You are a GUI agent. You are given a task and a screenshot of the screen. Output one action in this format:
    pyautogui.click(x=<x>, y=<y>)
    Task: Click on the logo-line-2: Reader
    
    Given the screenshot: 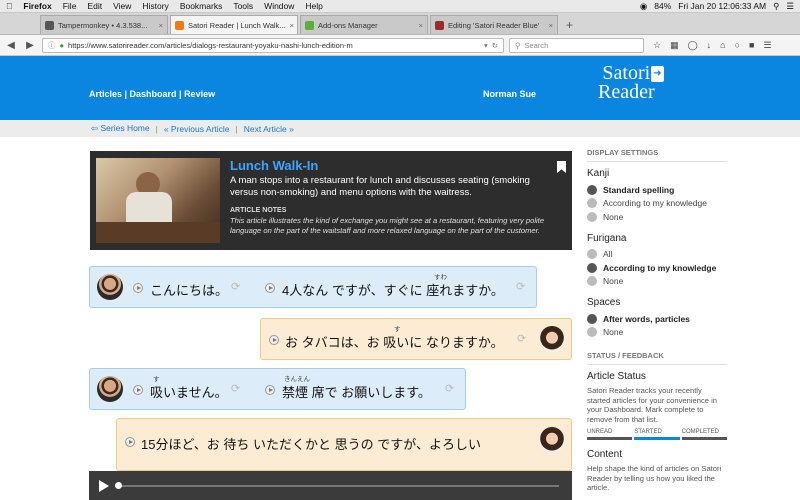 What is the action you would take?
    pyautogui.click(x=626, y=92)
    